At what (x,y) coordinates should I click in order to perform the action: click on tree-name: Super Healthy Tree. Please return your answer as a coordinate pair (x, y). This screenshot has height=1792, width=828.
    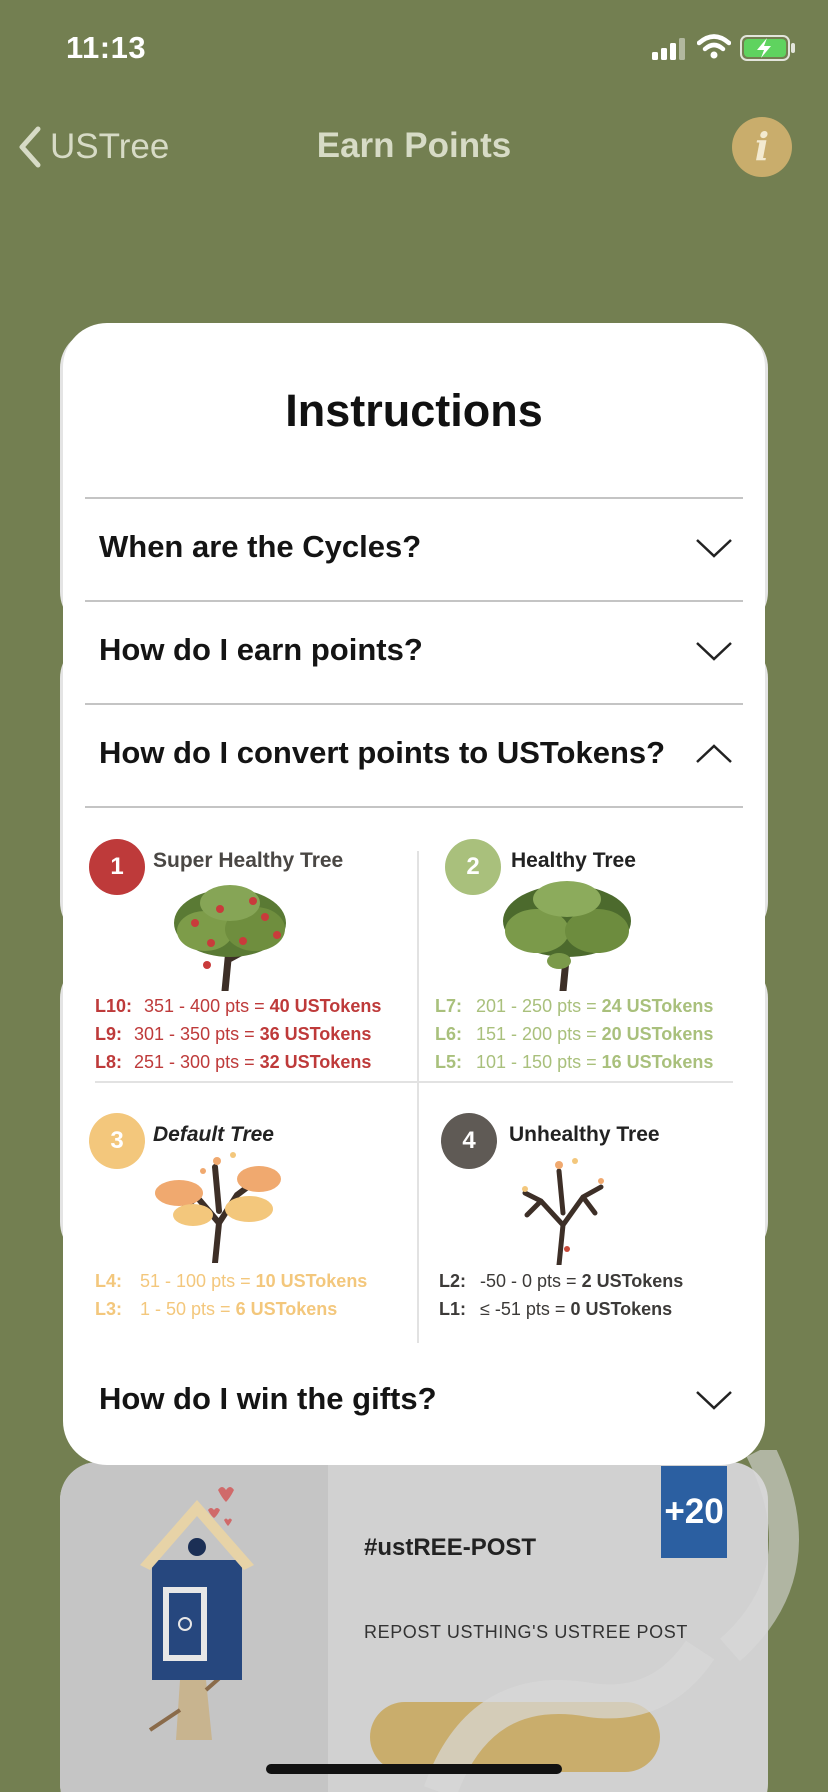
    Looking at the image, I should click on (248, 860).